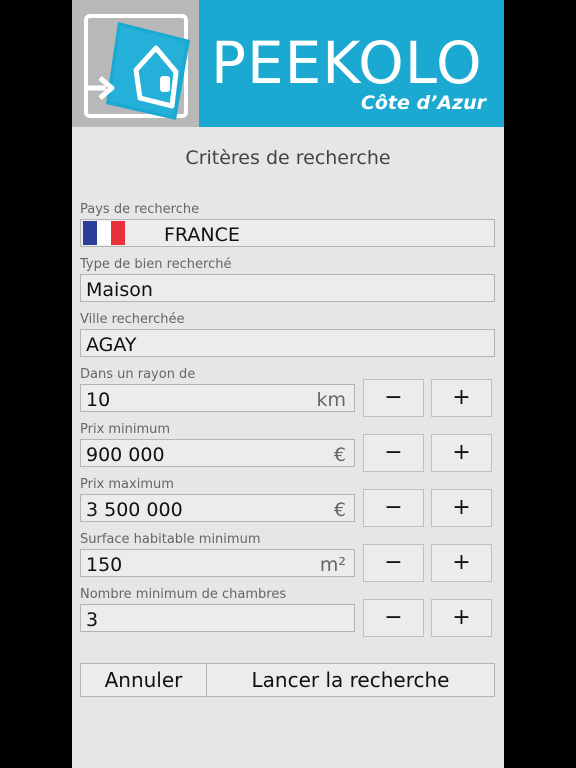 The image size is (576, 768). What do you see at coordinates (138, 374) in the screenshot?
I see `radius-label: Dans un rayon de` at bounding box center [138, 374].